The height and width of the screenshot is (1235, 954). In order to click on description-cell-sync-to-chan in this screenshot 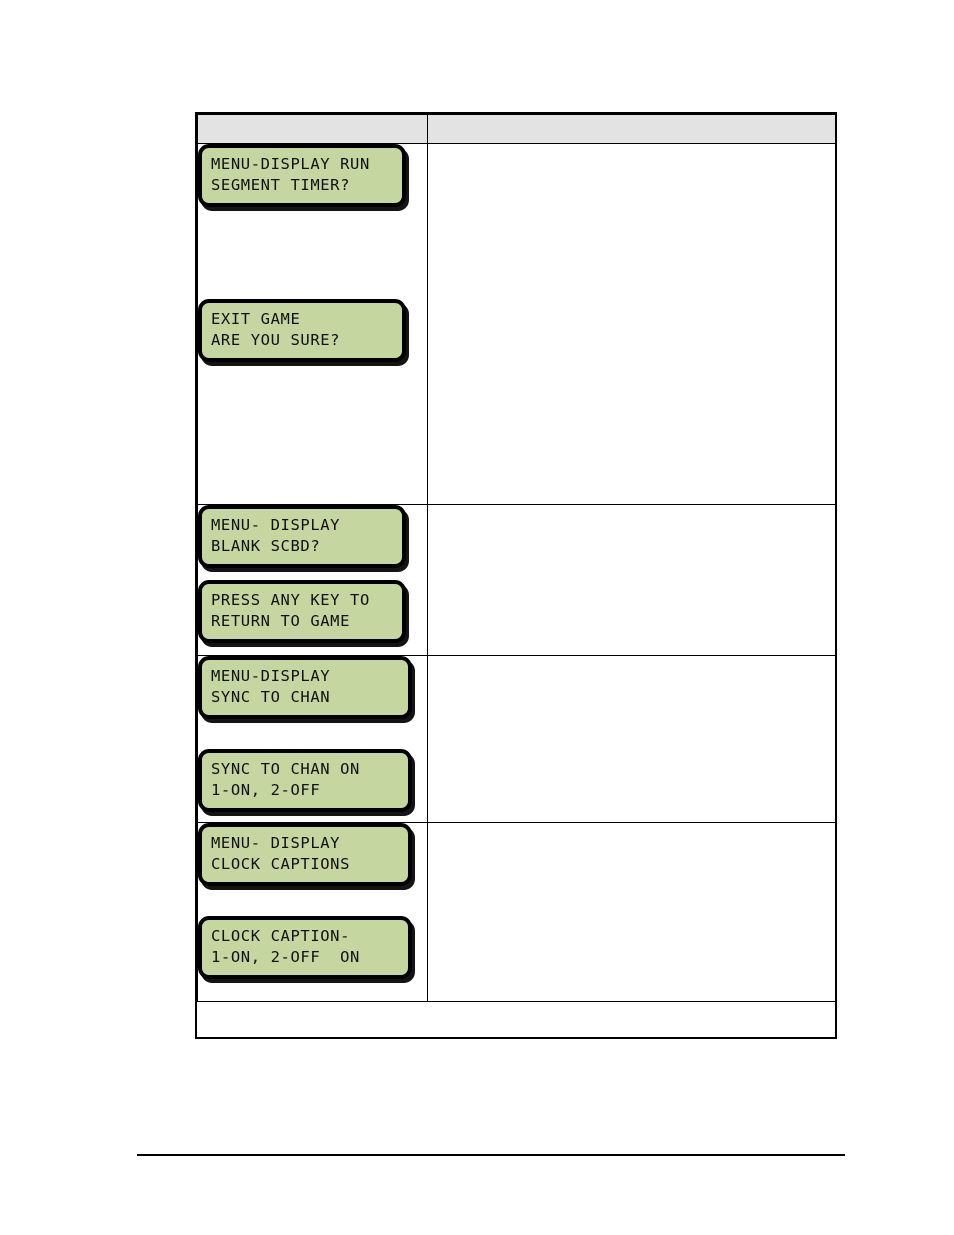, I will do `click(631, 739)`.